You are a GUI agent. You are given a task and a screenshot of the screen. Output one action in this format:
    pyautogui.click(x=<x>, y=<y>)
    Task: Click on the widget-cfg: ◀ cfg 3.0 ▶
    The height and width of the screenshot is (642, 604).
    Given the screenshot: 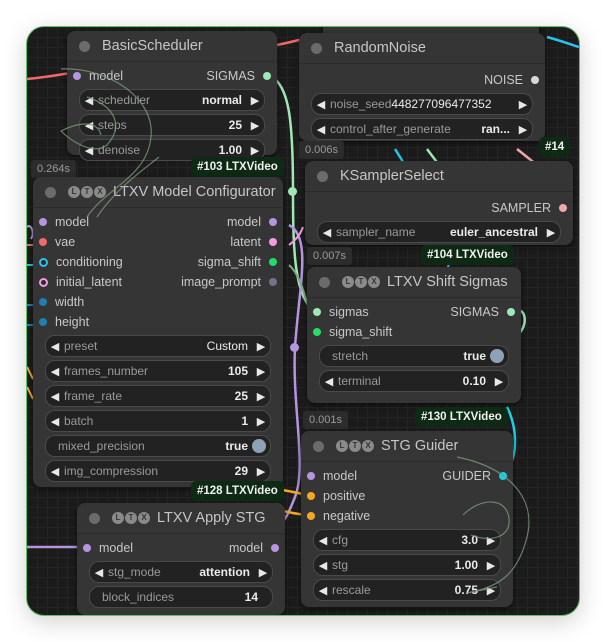 What is the action you would take?
    pyautogui.click(x=407, y=540)
    